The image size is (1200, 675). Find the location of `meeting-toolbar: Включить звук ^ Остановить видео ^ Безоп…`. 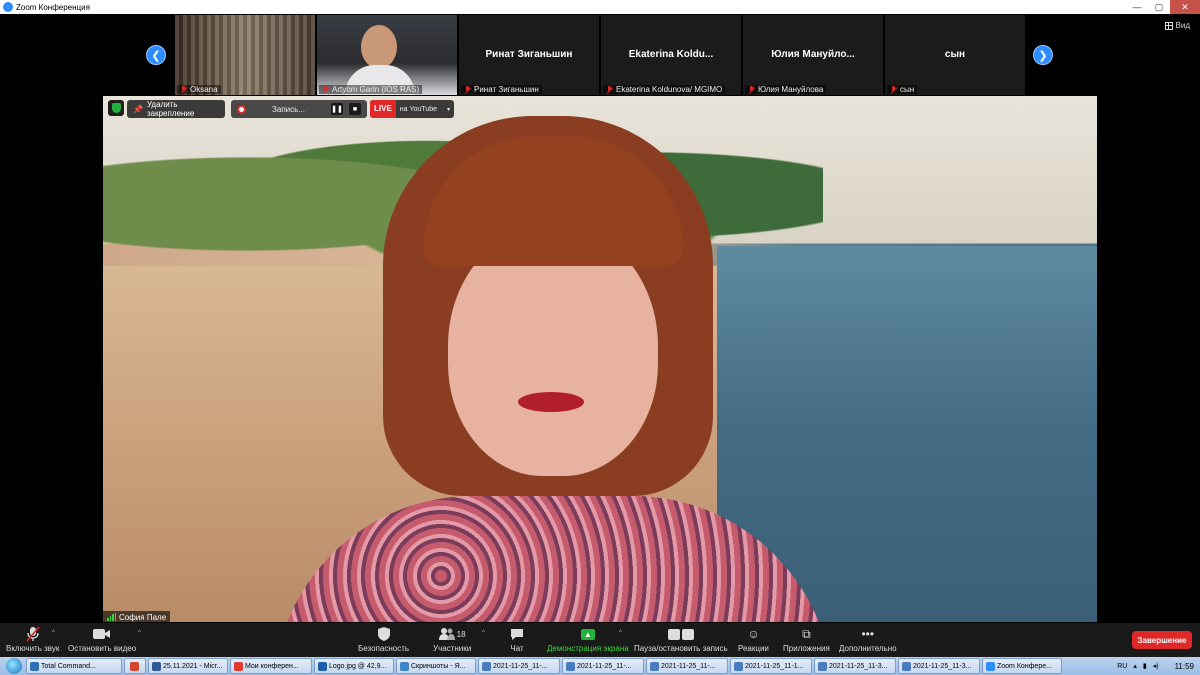

meeting-toolbar: Включить звук ^ Остановить видео ^ Безоп… is located at coordinates (600, 640).